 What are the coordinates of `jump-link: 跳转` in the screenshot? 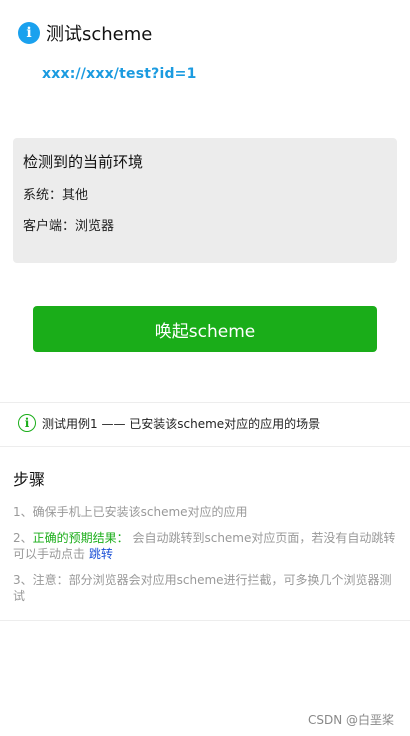 It's located at (101, 554).